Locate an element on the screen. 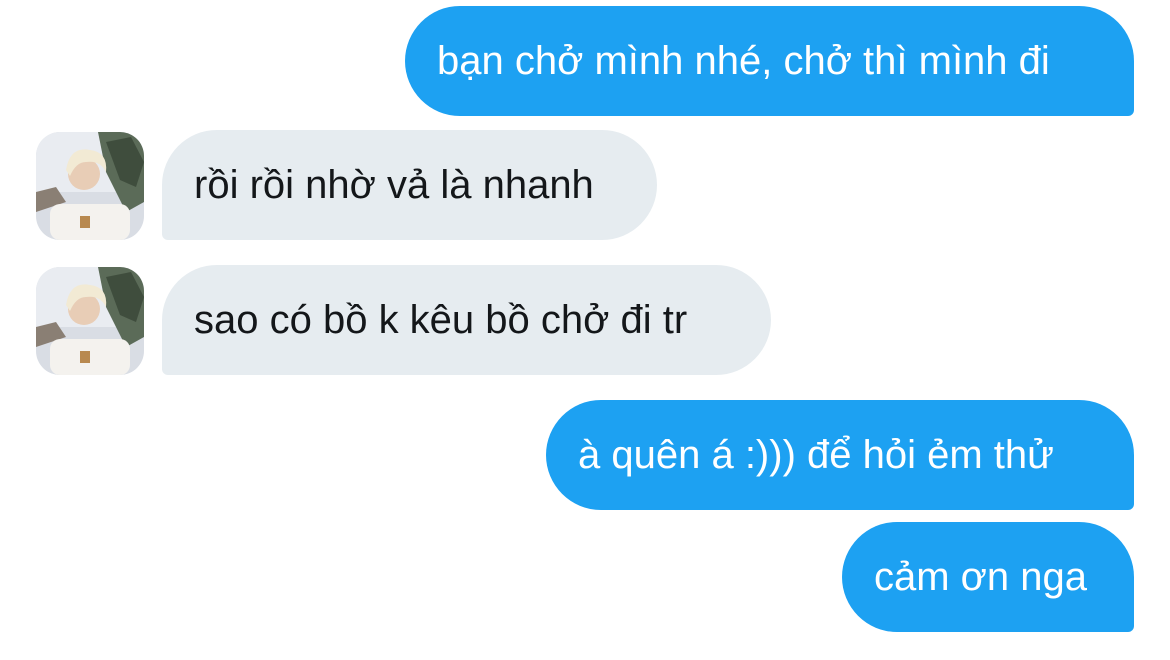 The image size is (1170, 660). outgoing-message-bubble: cảm ơn nga is located at coordinates (988, 577).